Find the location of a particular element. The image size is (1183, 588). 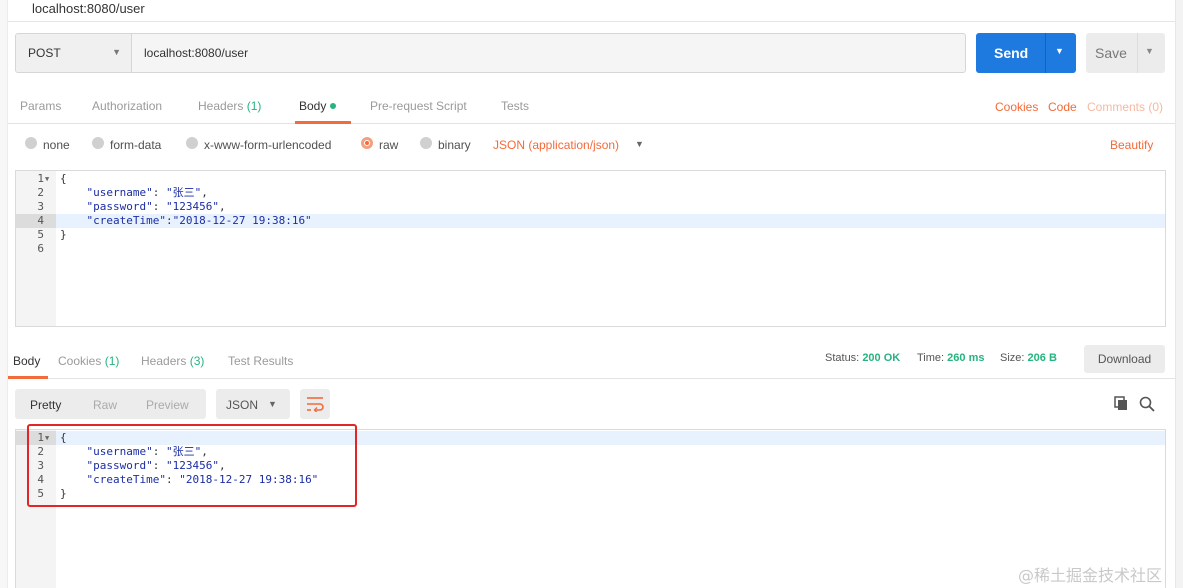

response-tab-cookies: Cookies (1) is located at coordinates (88, 361).